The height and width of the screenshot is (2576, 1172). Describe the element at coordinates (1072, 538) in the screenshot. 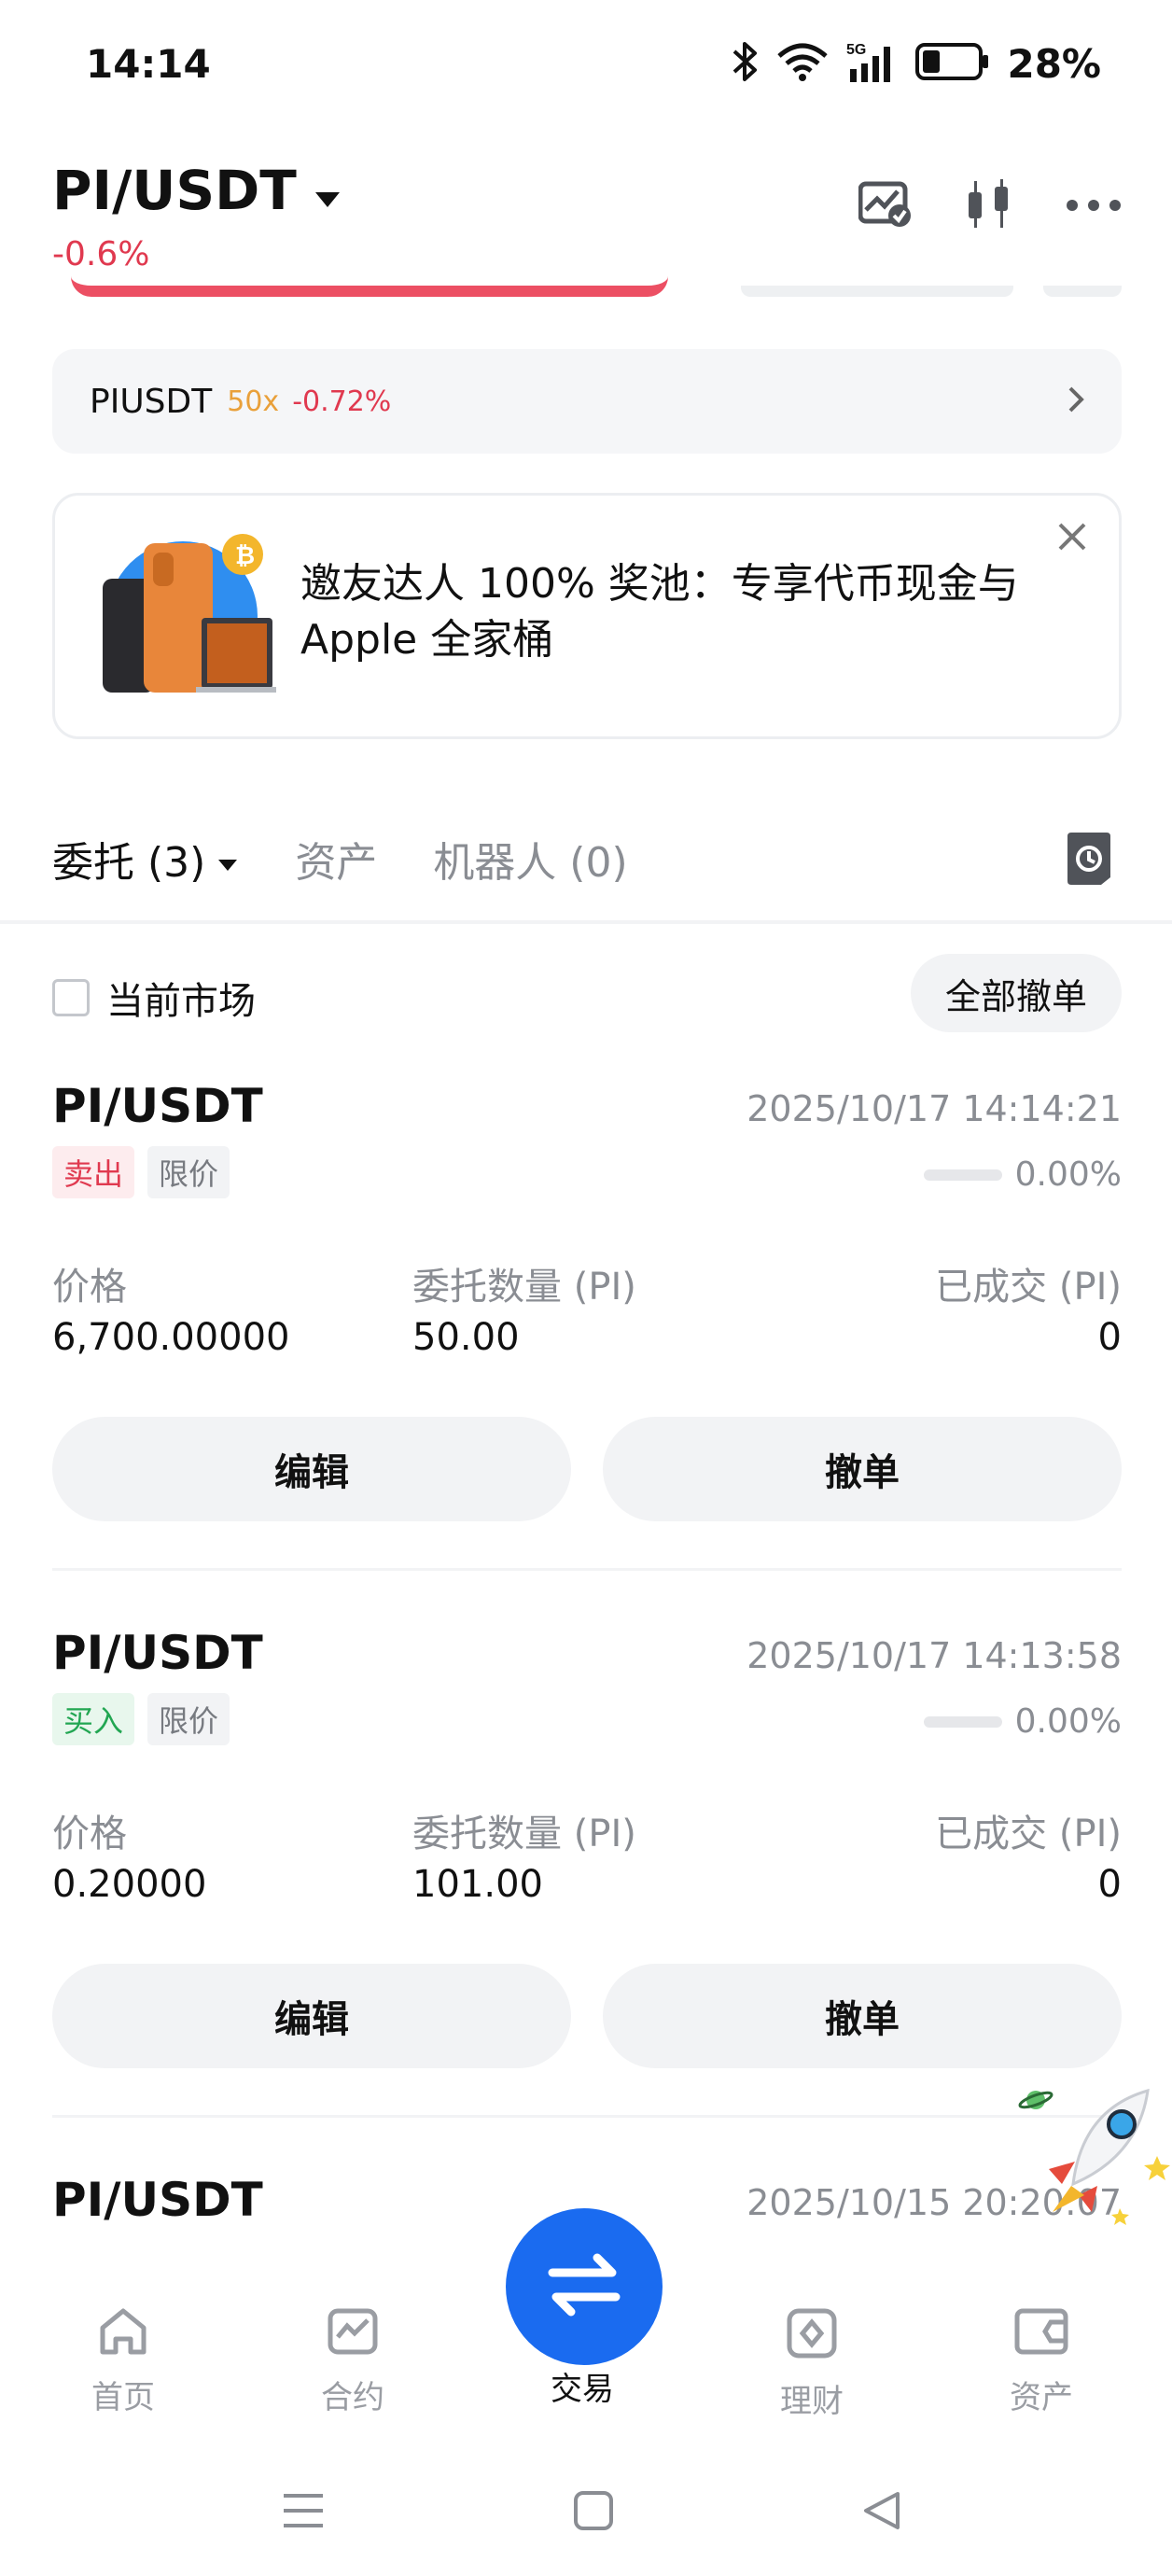

I see `close-icon` at that location.